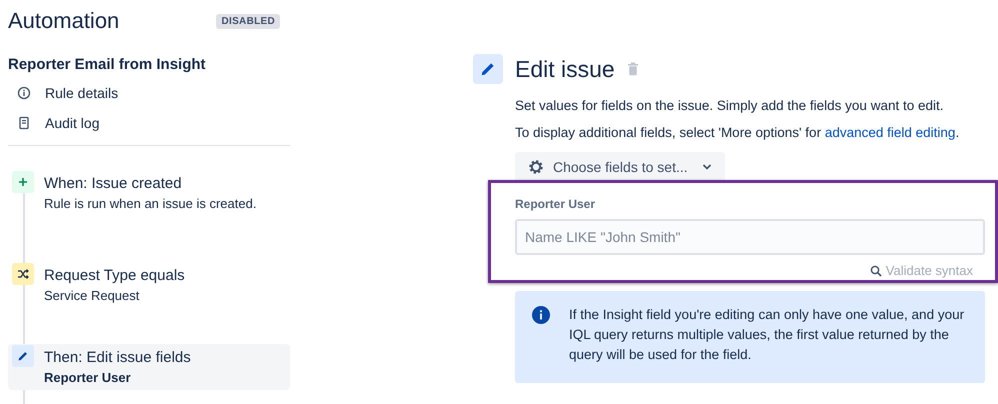  Describe the element at coordinates (890, 132) in the screenshot. I see `advanced-editing-link: advanced field editing` at that location.